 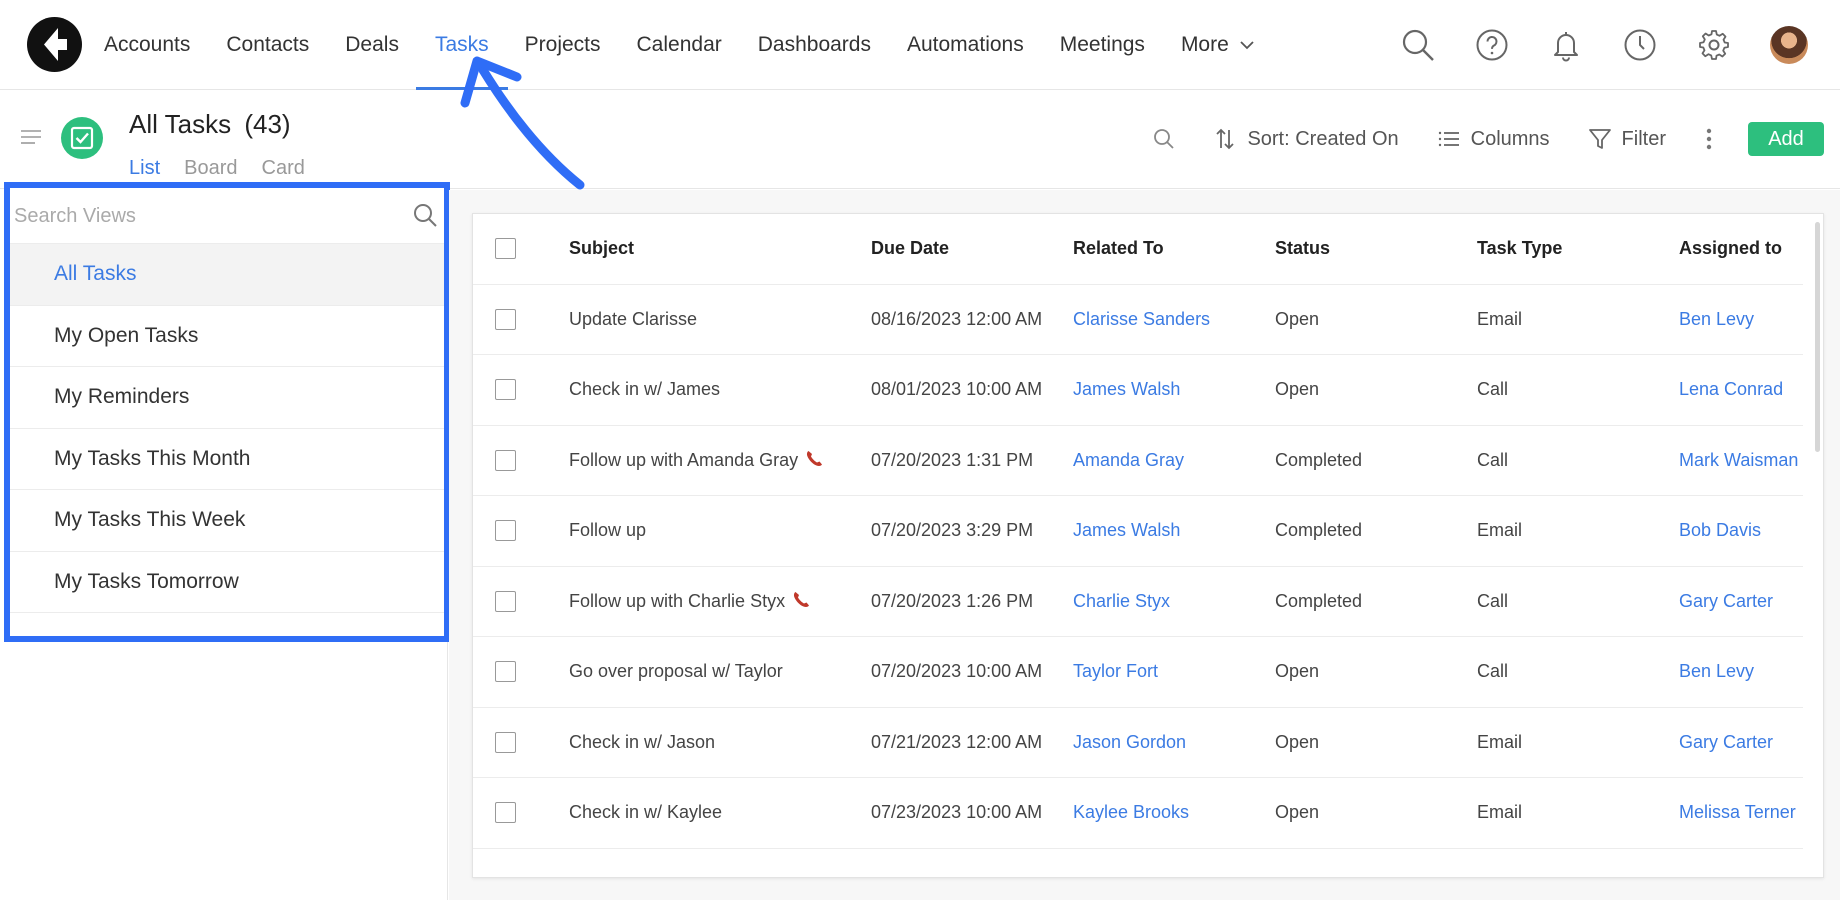 I want to click on due-date-cell: 08/16/2023 12:00 AM, so click(x=972, y=319).